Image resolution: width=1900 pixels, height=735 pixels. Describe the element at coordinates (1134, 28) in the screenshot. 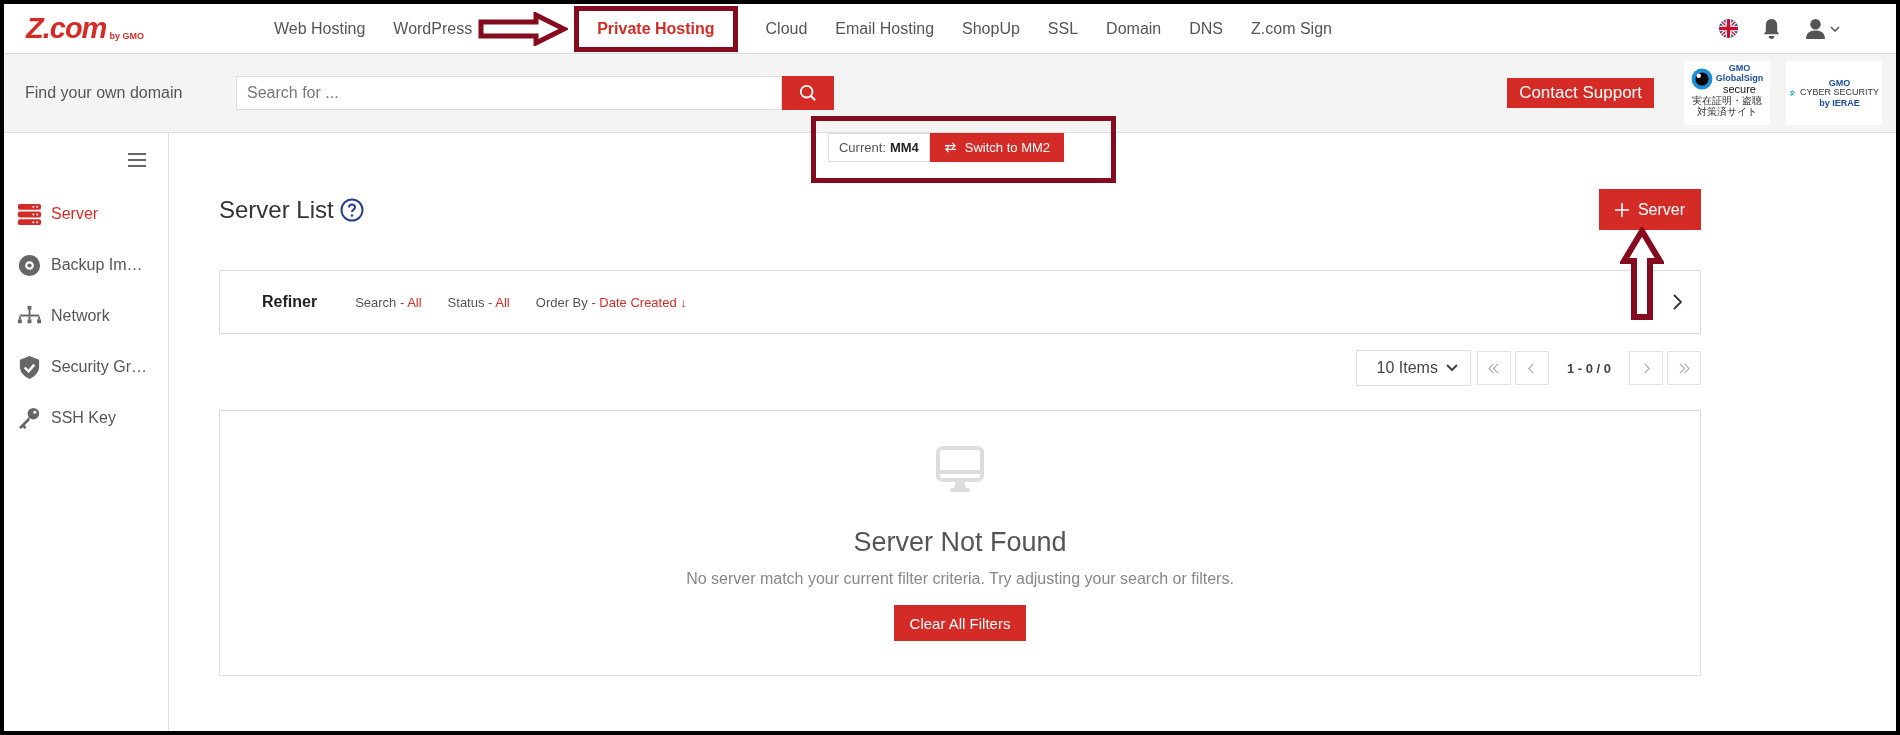

I see `nav-link: Domain` at that location.